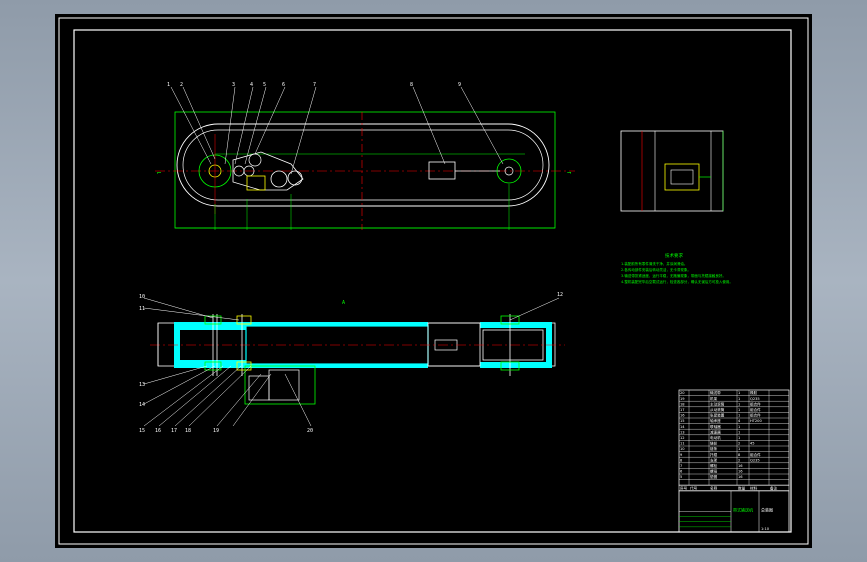 The width and height of the screenshot is (867, 562). I want to click on svg-text: 5, so click(264, 85).